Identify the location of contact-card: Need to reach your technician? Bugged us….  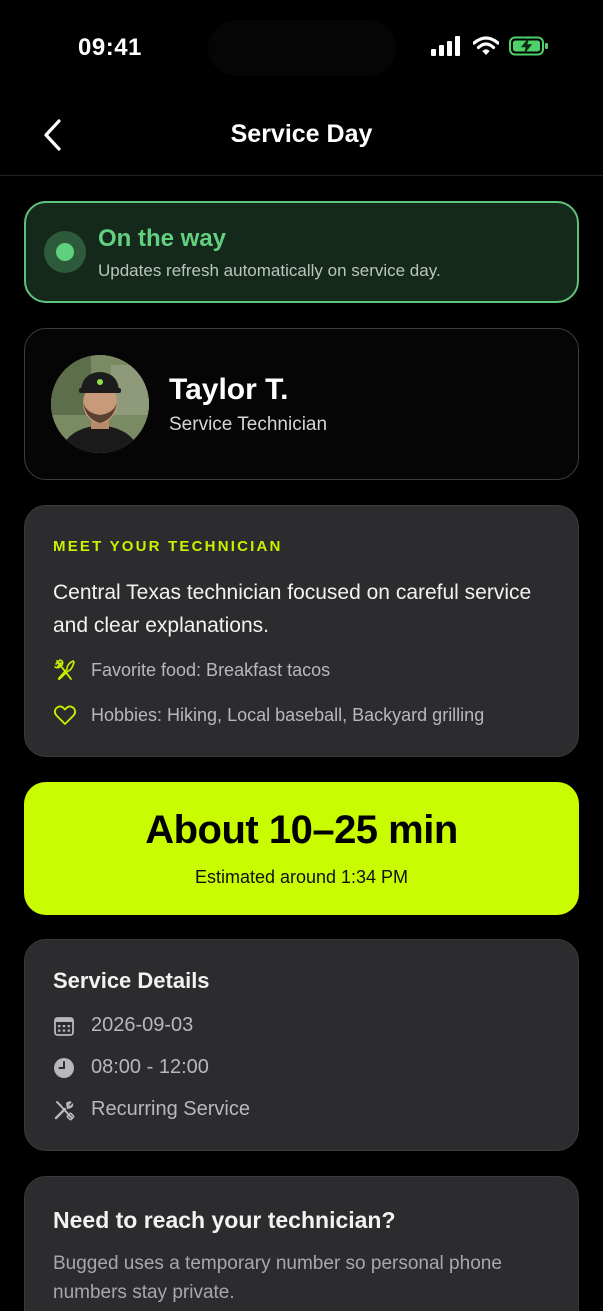
(301, 1243).